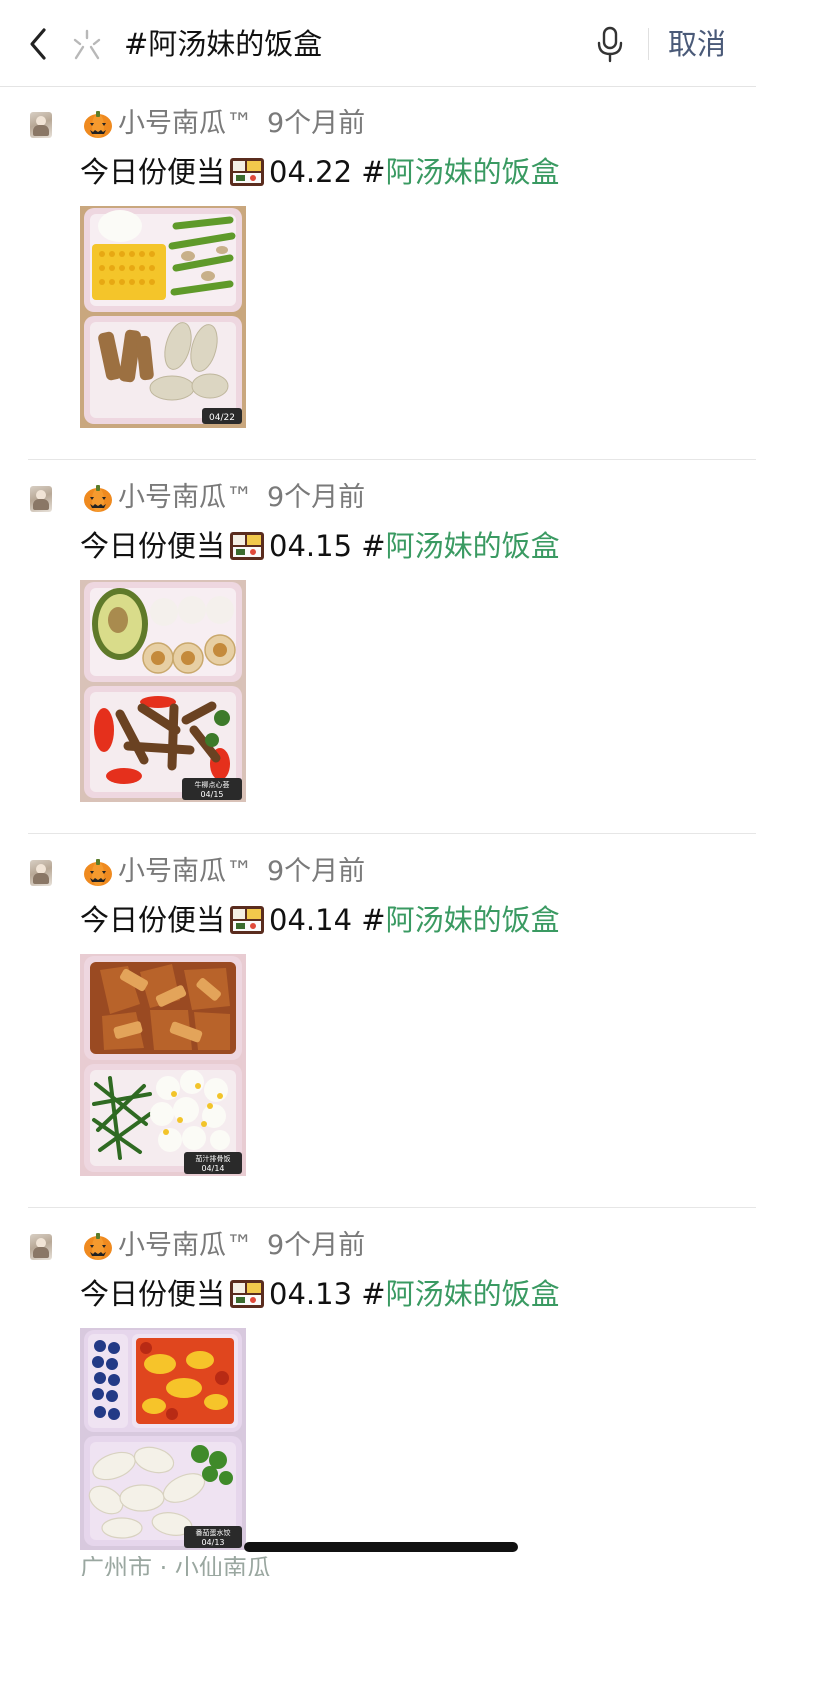 The height and width of the screenshot is (1699, 818). What do you see at coordinates (163, 1439) in the screenshot?
I see `post-photo: 番茄蛋水饺 04/13` at bounding box center [163, 1439].